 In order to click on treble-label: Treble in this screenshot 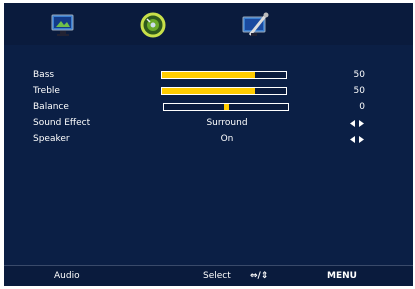, I will do `click(46, 91)`.